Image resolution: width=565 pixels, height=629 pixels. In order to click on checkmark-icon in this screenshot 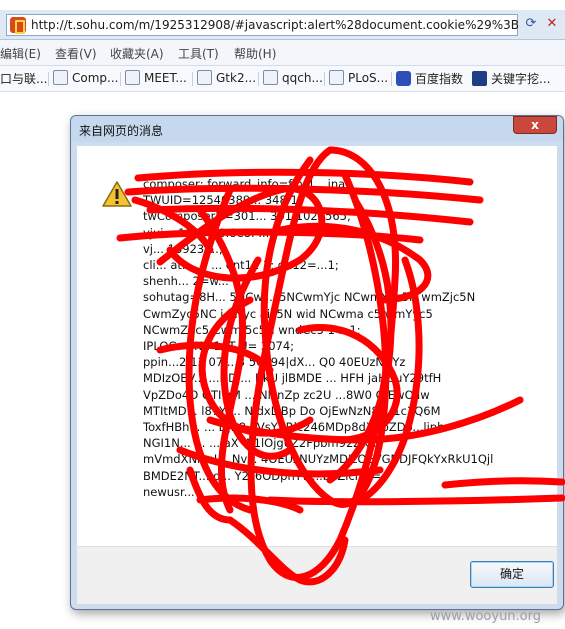, I will do `click(479, 78)`.